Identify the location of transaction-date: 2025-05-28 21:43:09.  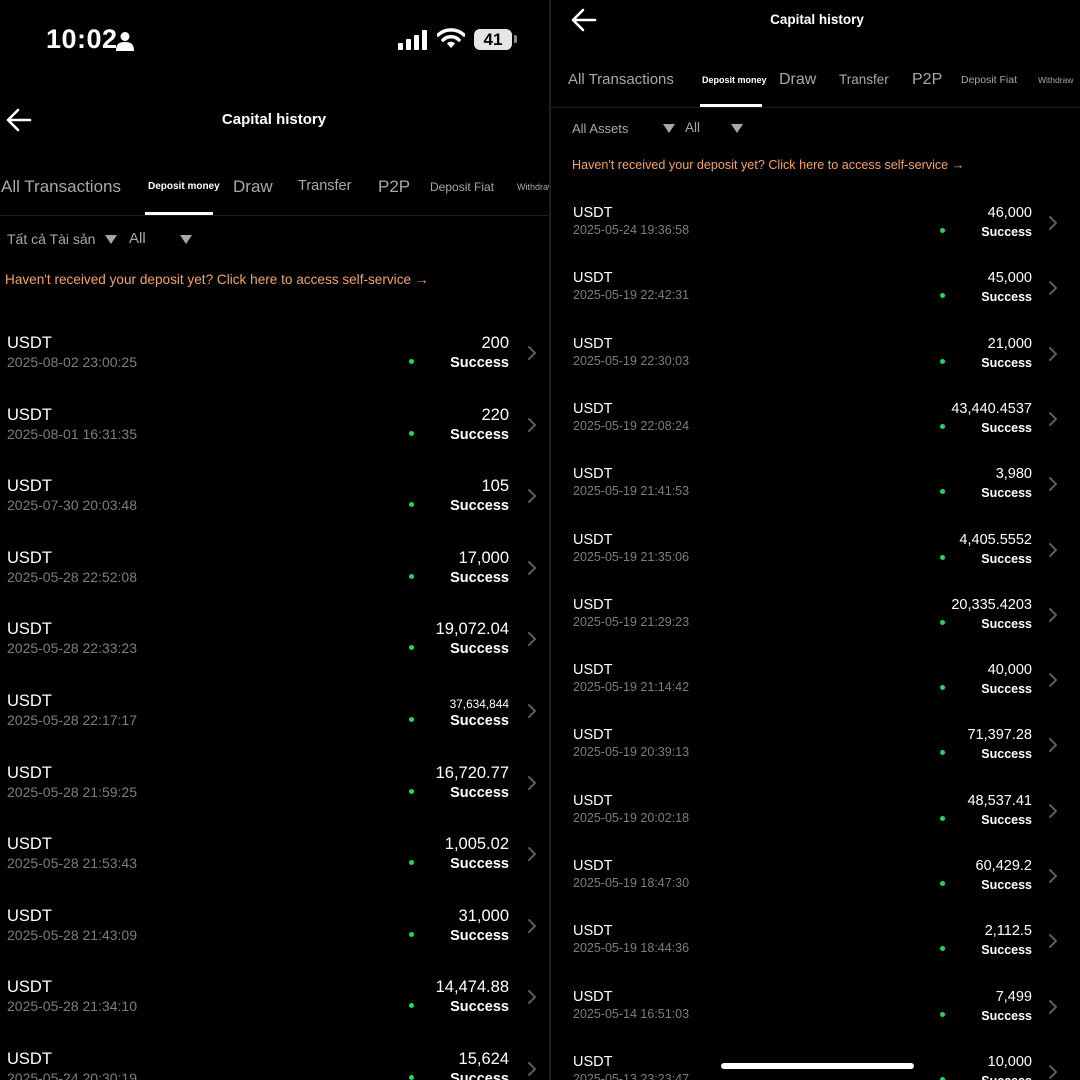
(72, 934).